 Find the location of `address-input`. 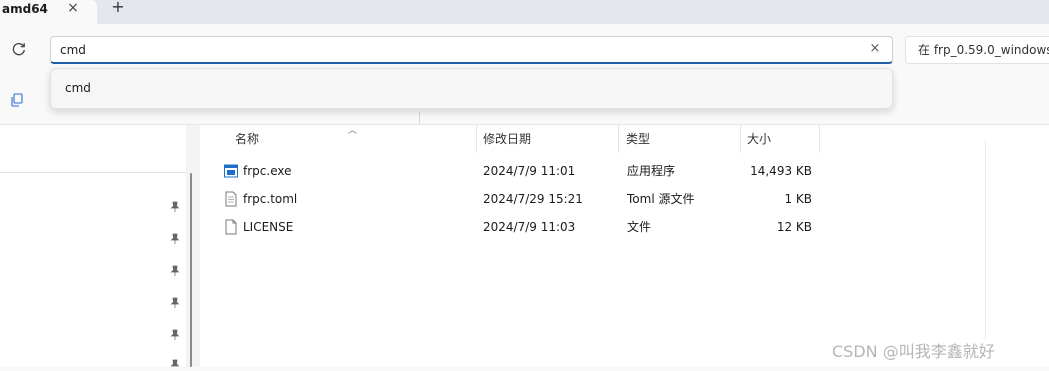

address-input is located at coordinates (471, 50).